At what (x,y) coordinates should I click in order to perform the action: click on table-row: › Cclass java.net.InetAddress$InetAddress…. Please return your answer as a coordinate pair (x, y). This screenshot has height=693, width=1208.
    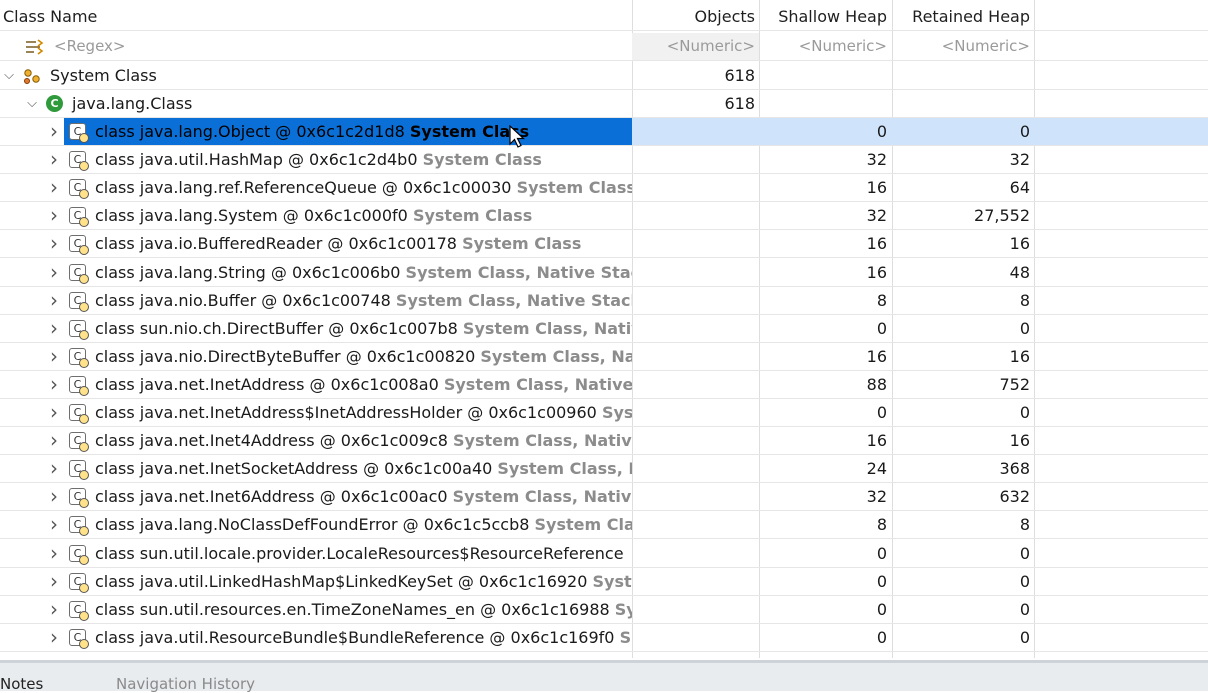
    Looking at the image, I should click on (604, 413).